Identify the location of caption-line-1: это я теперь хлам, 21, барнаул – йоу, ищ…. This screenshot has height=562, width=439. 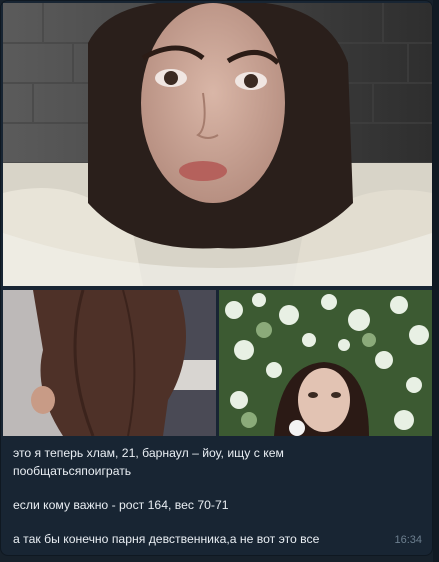
(148, 462).